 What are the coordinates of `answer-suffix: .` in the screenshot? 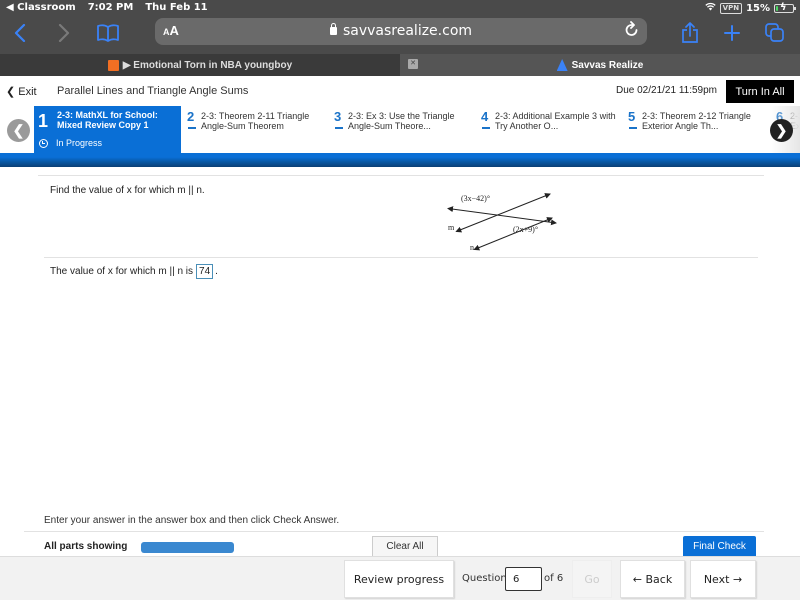 It's located at (216, 271).